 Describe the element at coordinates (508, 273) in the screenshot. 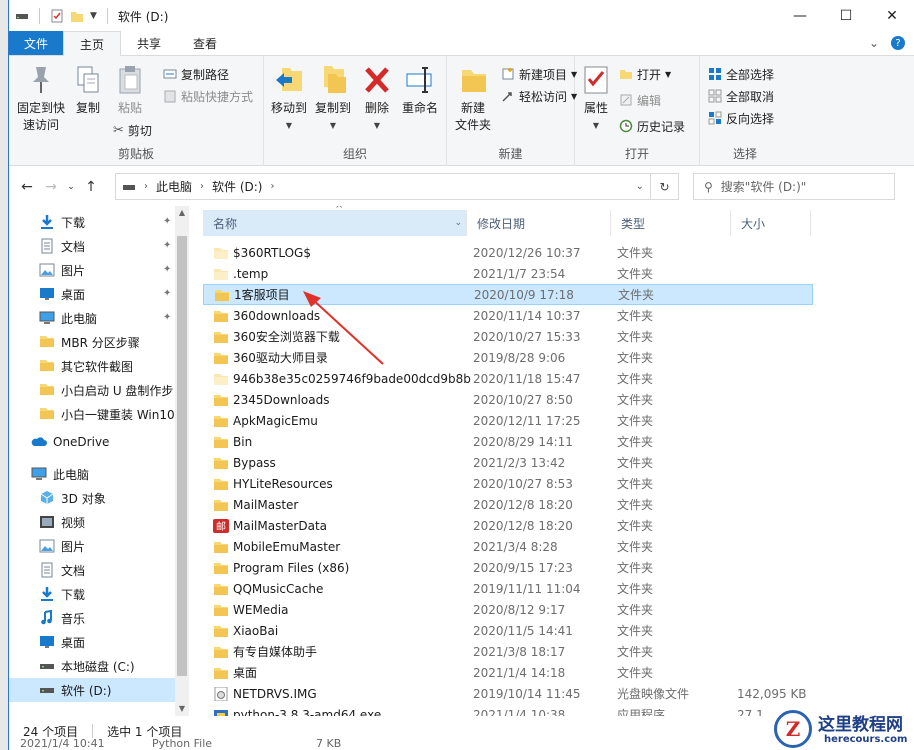

I see `file-row: .temp 2021/1/7 23:54 文件夹` at that location.